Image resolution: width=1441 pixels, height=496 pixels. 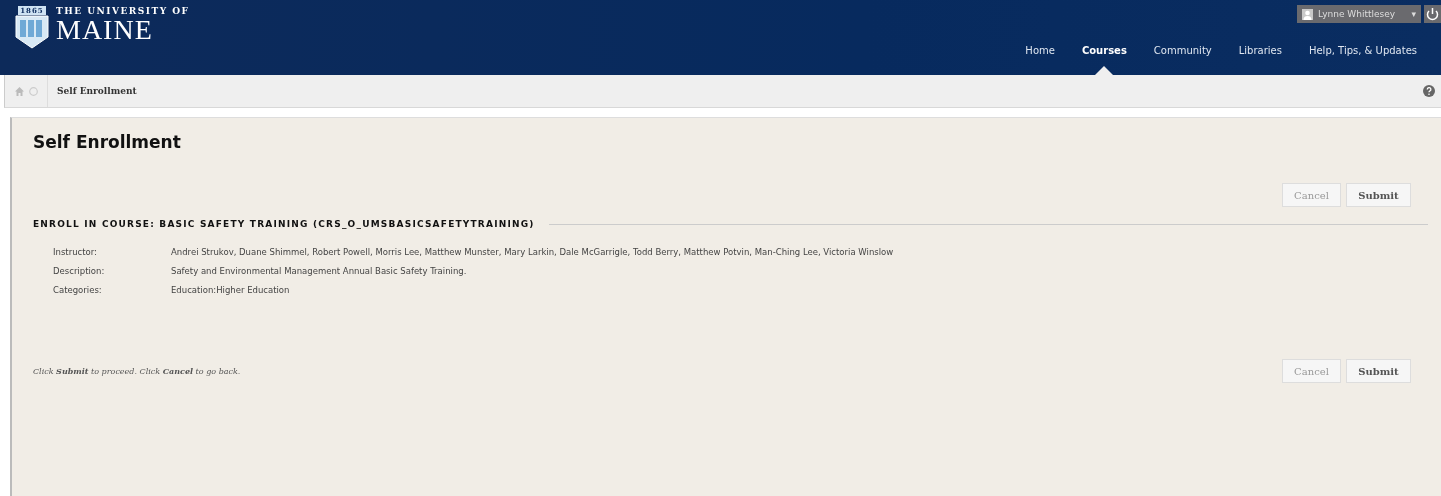 I want to click on breadcrumb-item: Self Enrollment, so click(x=97, y=91).